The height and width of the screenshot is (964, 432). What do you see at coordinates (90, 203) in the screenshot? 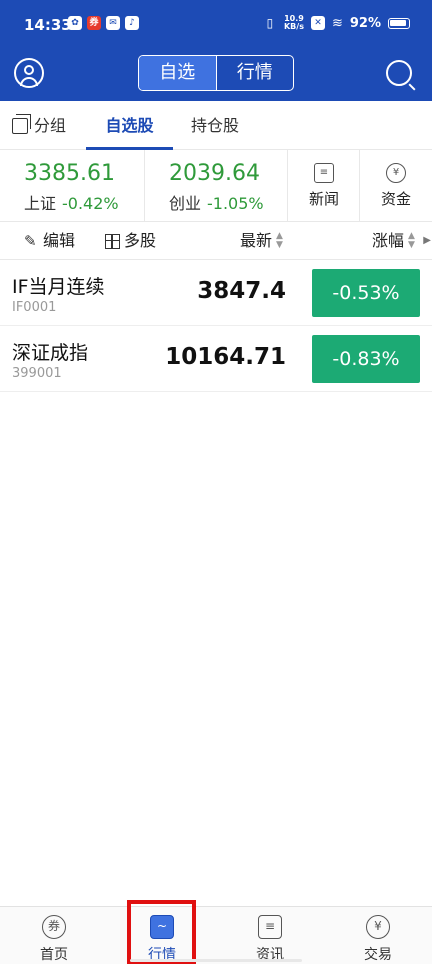
I see `index-change: -0.42%` at bounding box center [90, 203].